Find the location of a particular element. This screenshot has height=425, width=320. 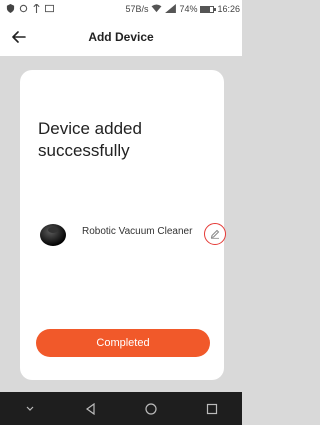

battery-percent: 74% is located at coordinates (188, 9).